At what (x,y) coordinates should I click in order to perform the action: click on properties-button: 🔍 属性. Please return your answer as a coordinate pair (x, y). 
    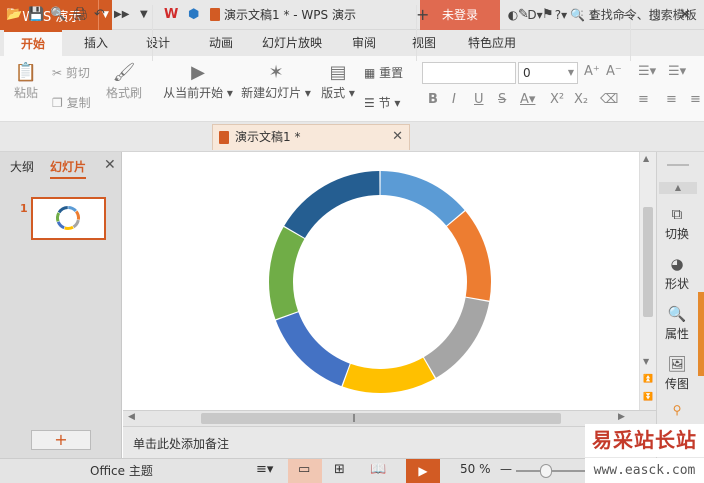
    Looking at the image, I should click on (677, 323).